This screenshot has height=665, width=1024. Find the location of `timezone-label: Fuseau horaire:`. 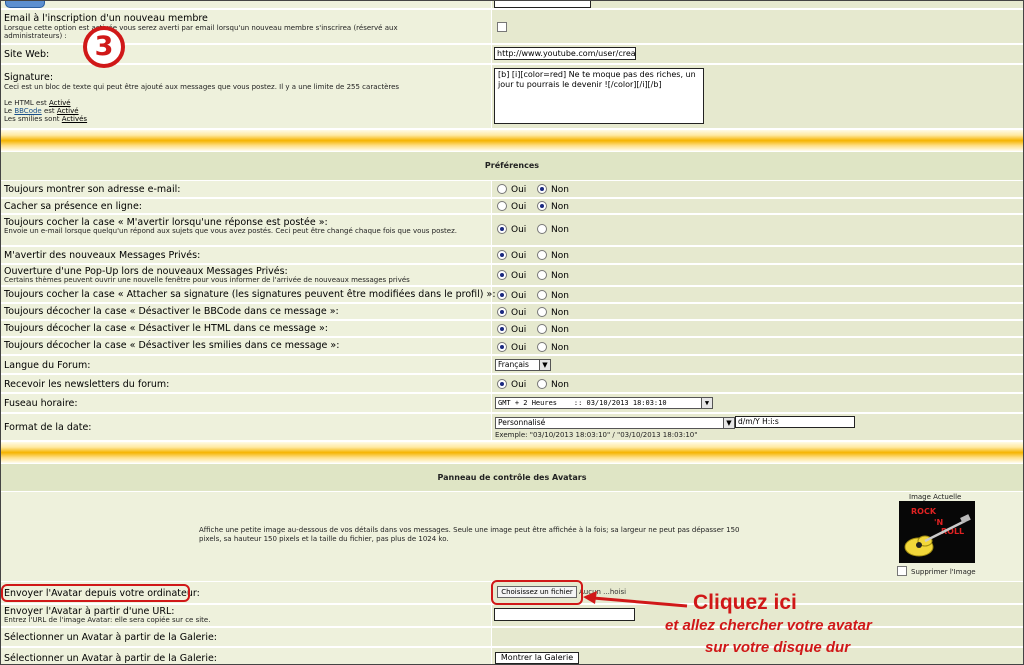

timezone-label: Fuseau horaire: is located at coordinates (41, 403).